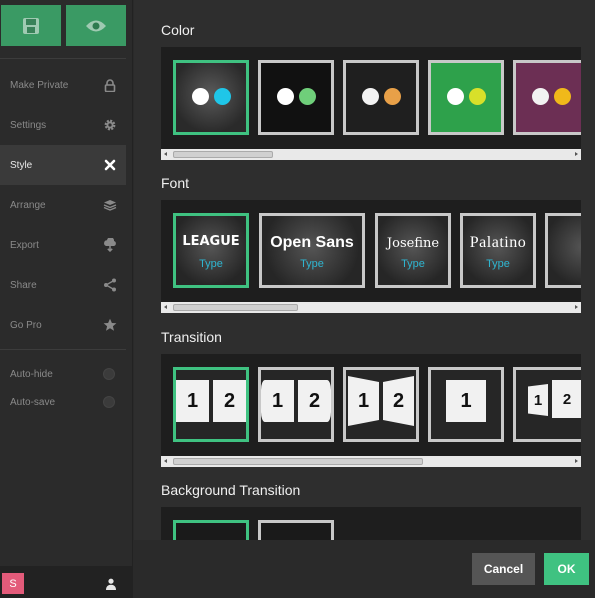 The width and height of the screenshot is (595, 598). I want to click on eye-icon, so click(96, 25).